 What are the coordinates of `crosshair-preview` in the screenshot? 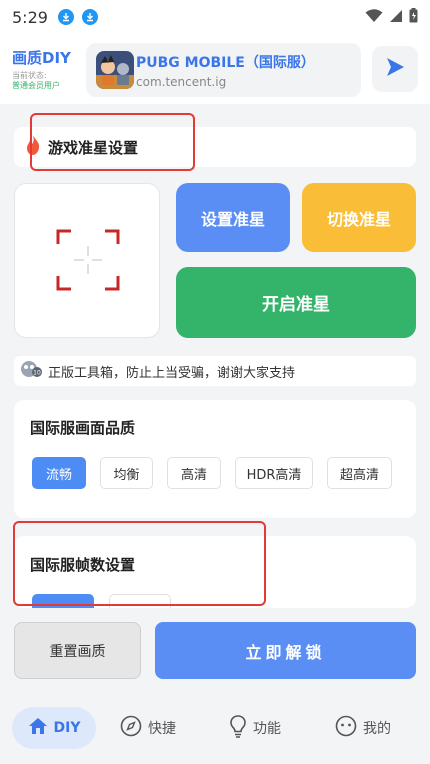 It's located at (87, 260).